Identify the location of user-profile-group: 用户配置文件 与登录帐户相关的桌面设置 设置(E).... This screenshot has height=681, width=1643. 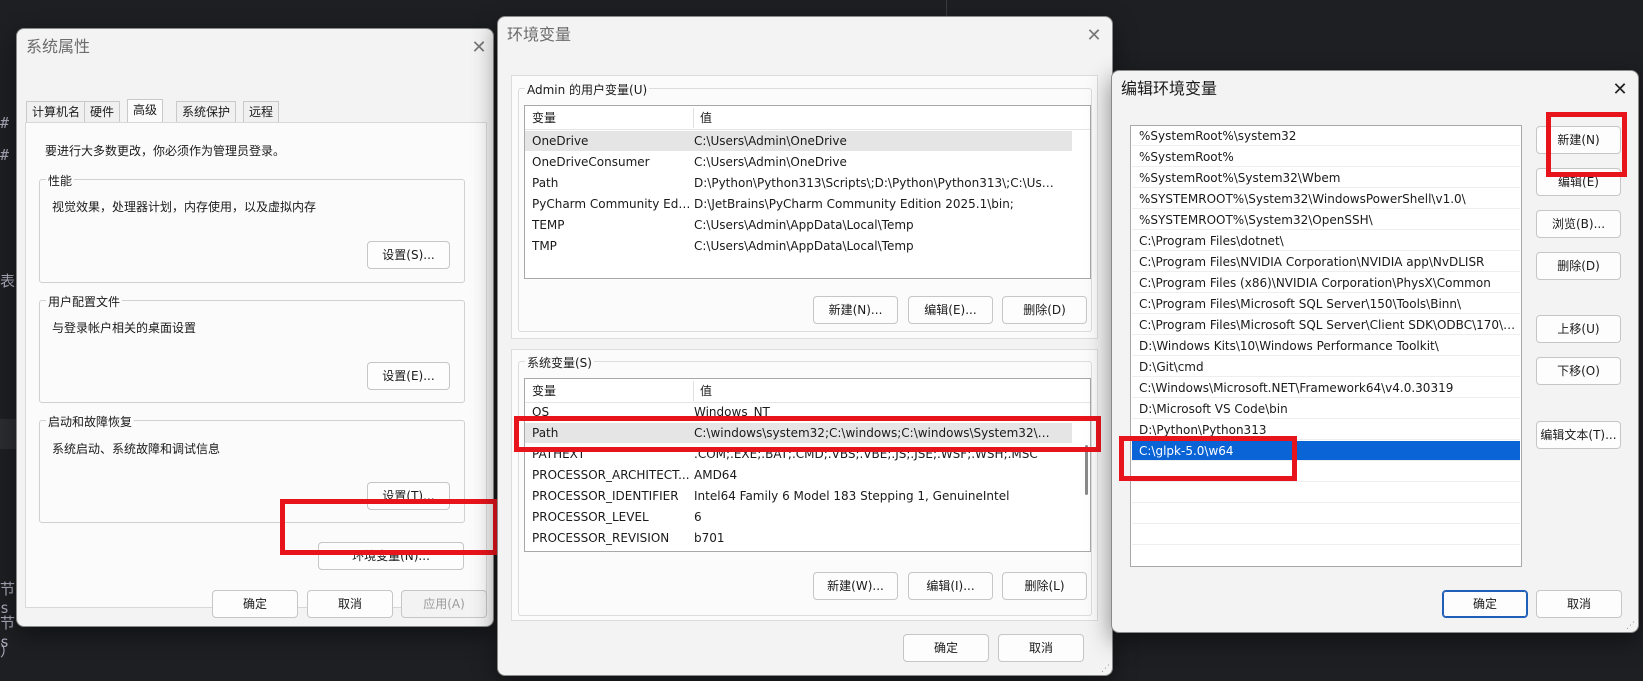
(252, 348).